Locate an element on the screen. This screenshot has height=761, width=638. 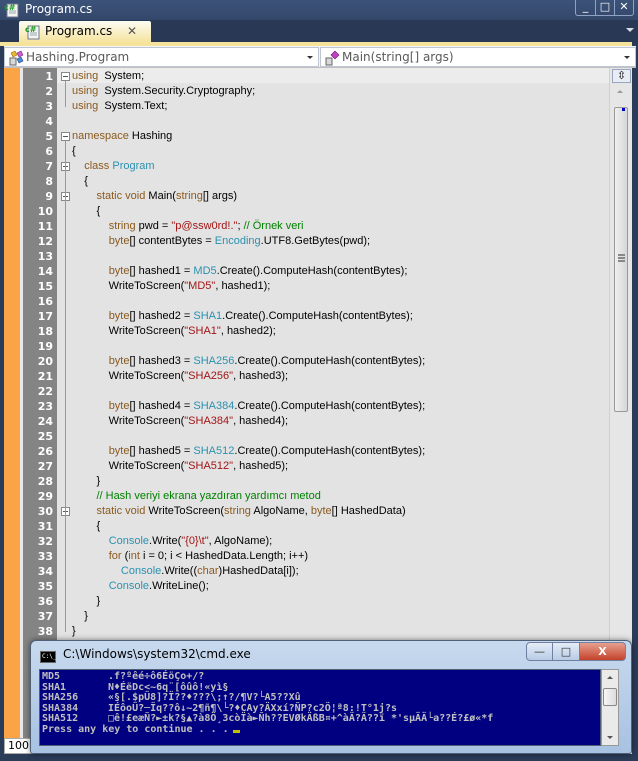
code-line: 6{ is located at coordinates (318, 151).